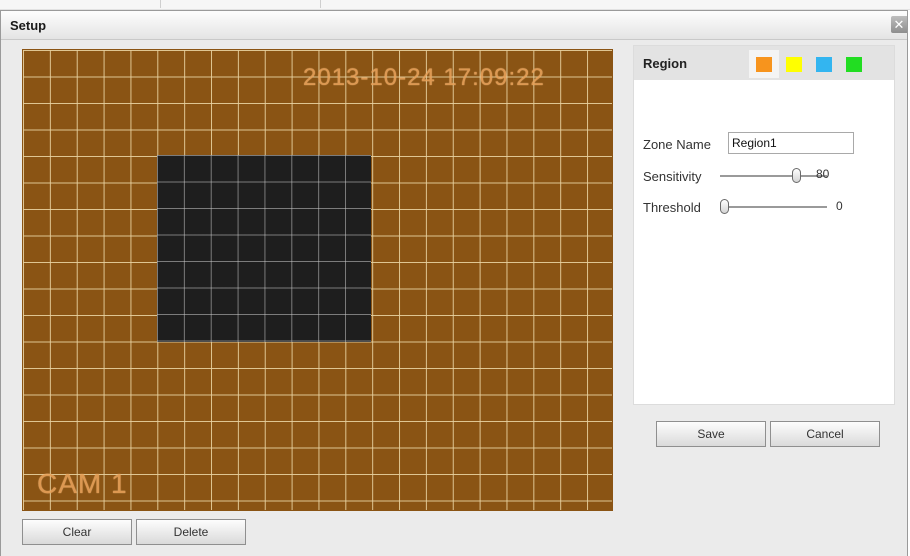 This screenshot has height=556, width=910. I want to click on zone-name-label: Zone Name, so click(677, 144).